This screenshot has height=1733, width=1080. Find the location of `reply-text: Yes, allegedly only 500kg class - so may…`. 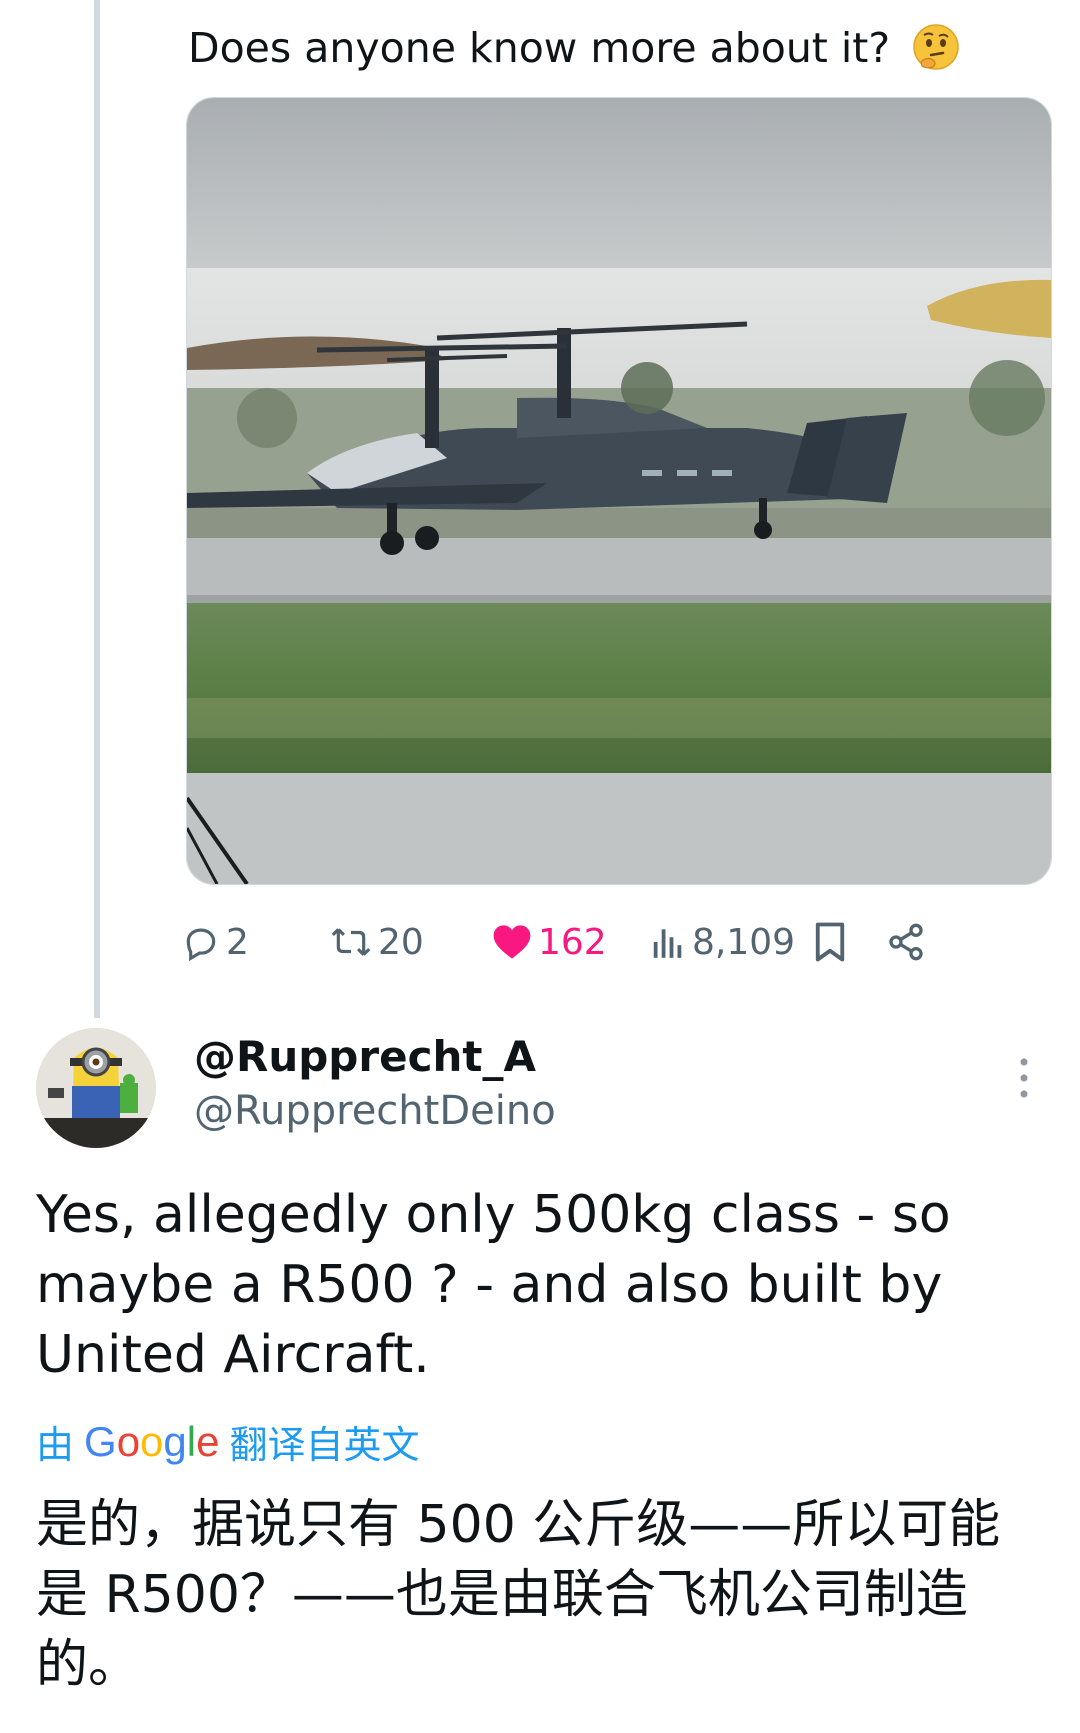

reply-text: Yes, allegedly only 500kg class - so may… is located at coordinates (493, 1285).